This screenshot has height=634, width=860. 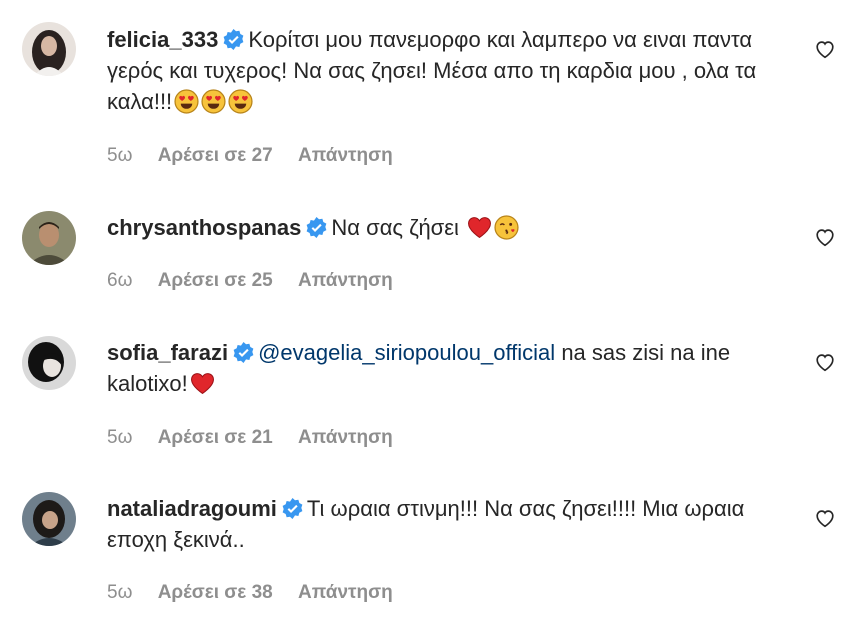 I want to click on kissing-wink-emoji, so click(x=506, y=227).